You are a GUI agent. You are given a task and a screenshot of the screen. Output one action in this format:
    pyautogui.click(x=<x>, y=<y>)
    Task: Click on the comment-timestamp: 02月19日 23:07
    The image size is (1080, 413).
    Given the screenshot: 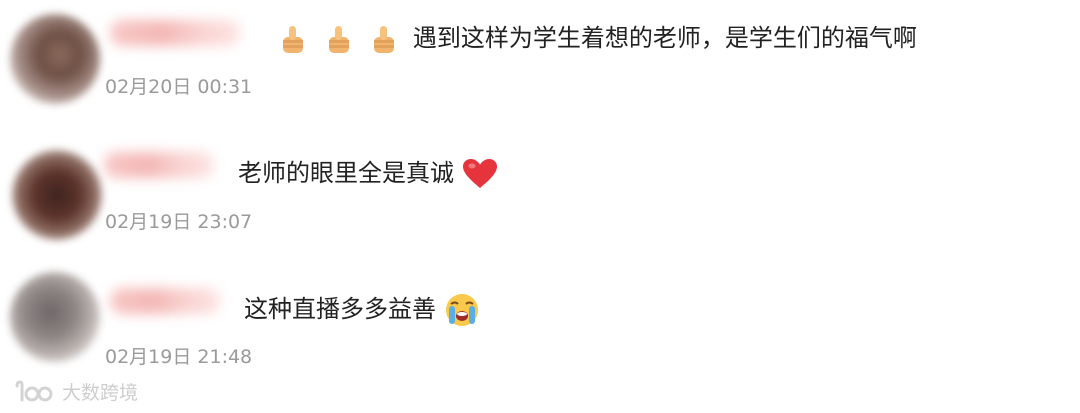 What is the action you would take?
    pyautogui.click(x=179, y=222)
    